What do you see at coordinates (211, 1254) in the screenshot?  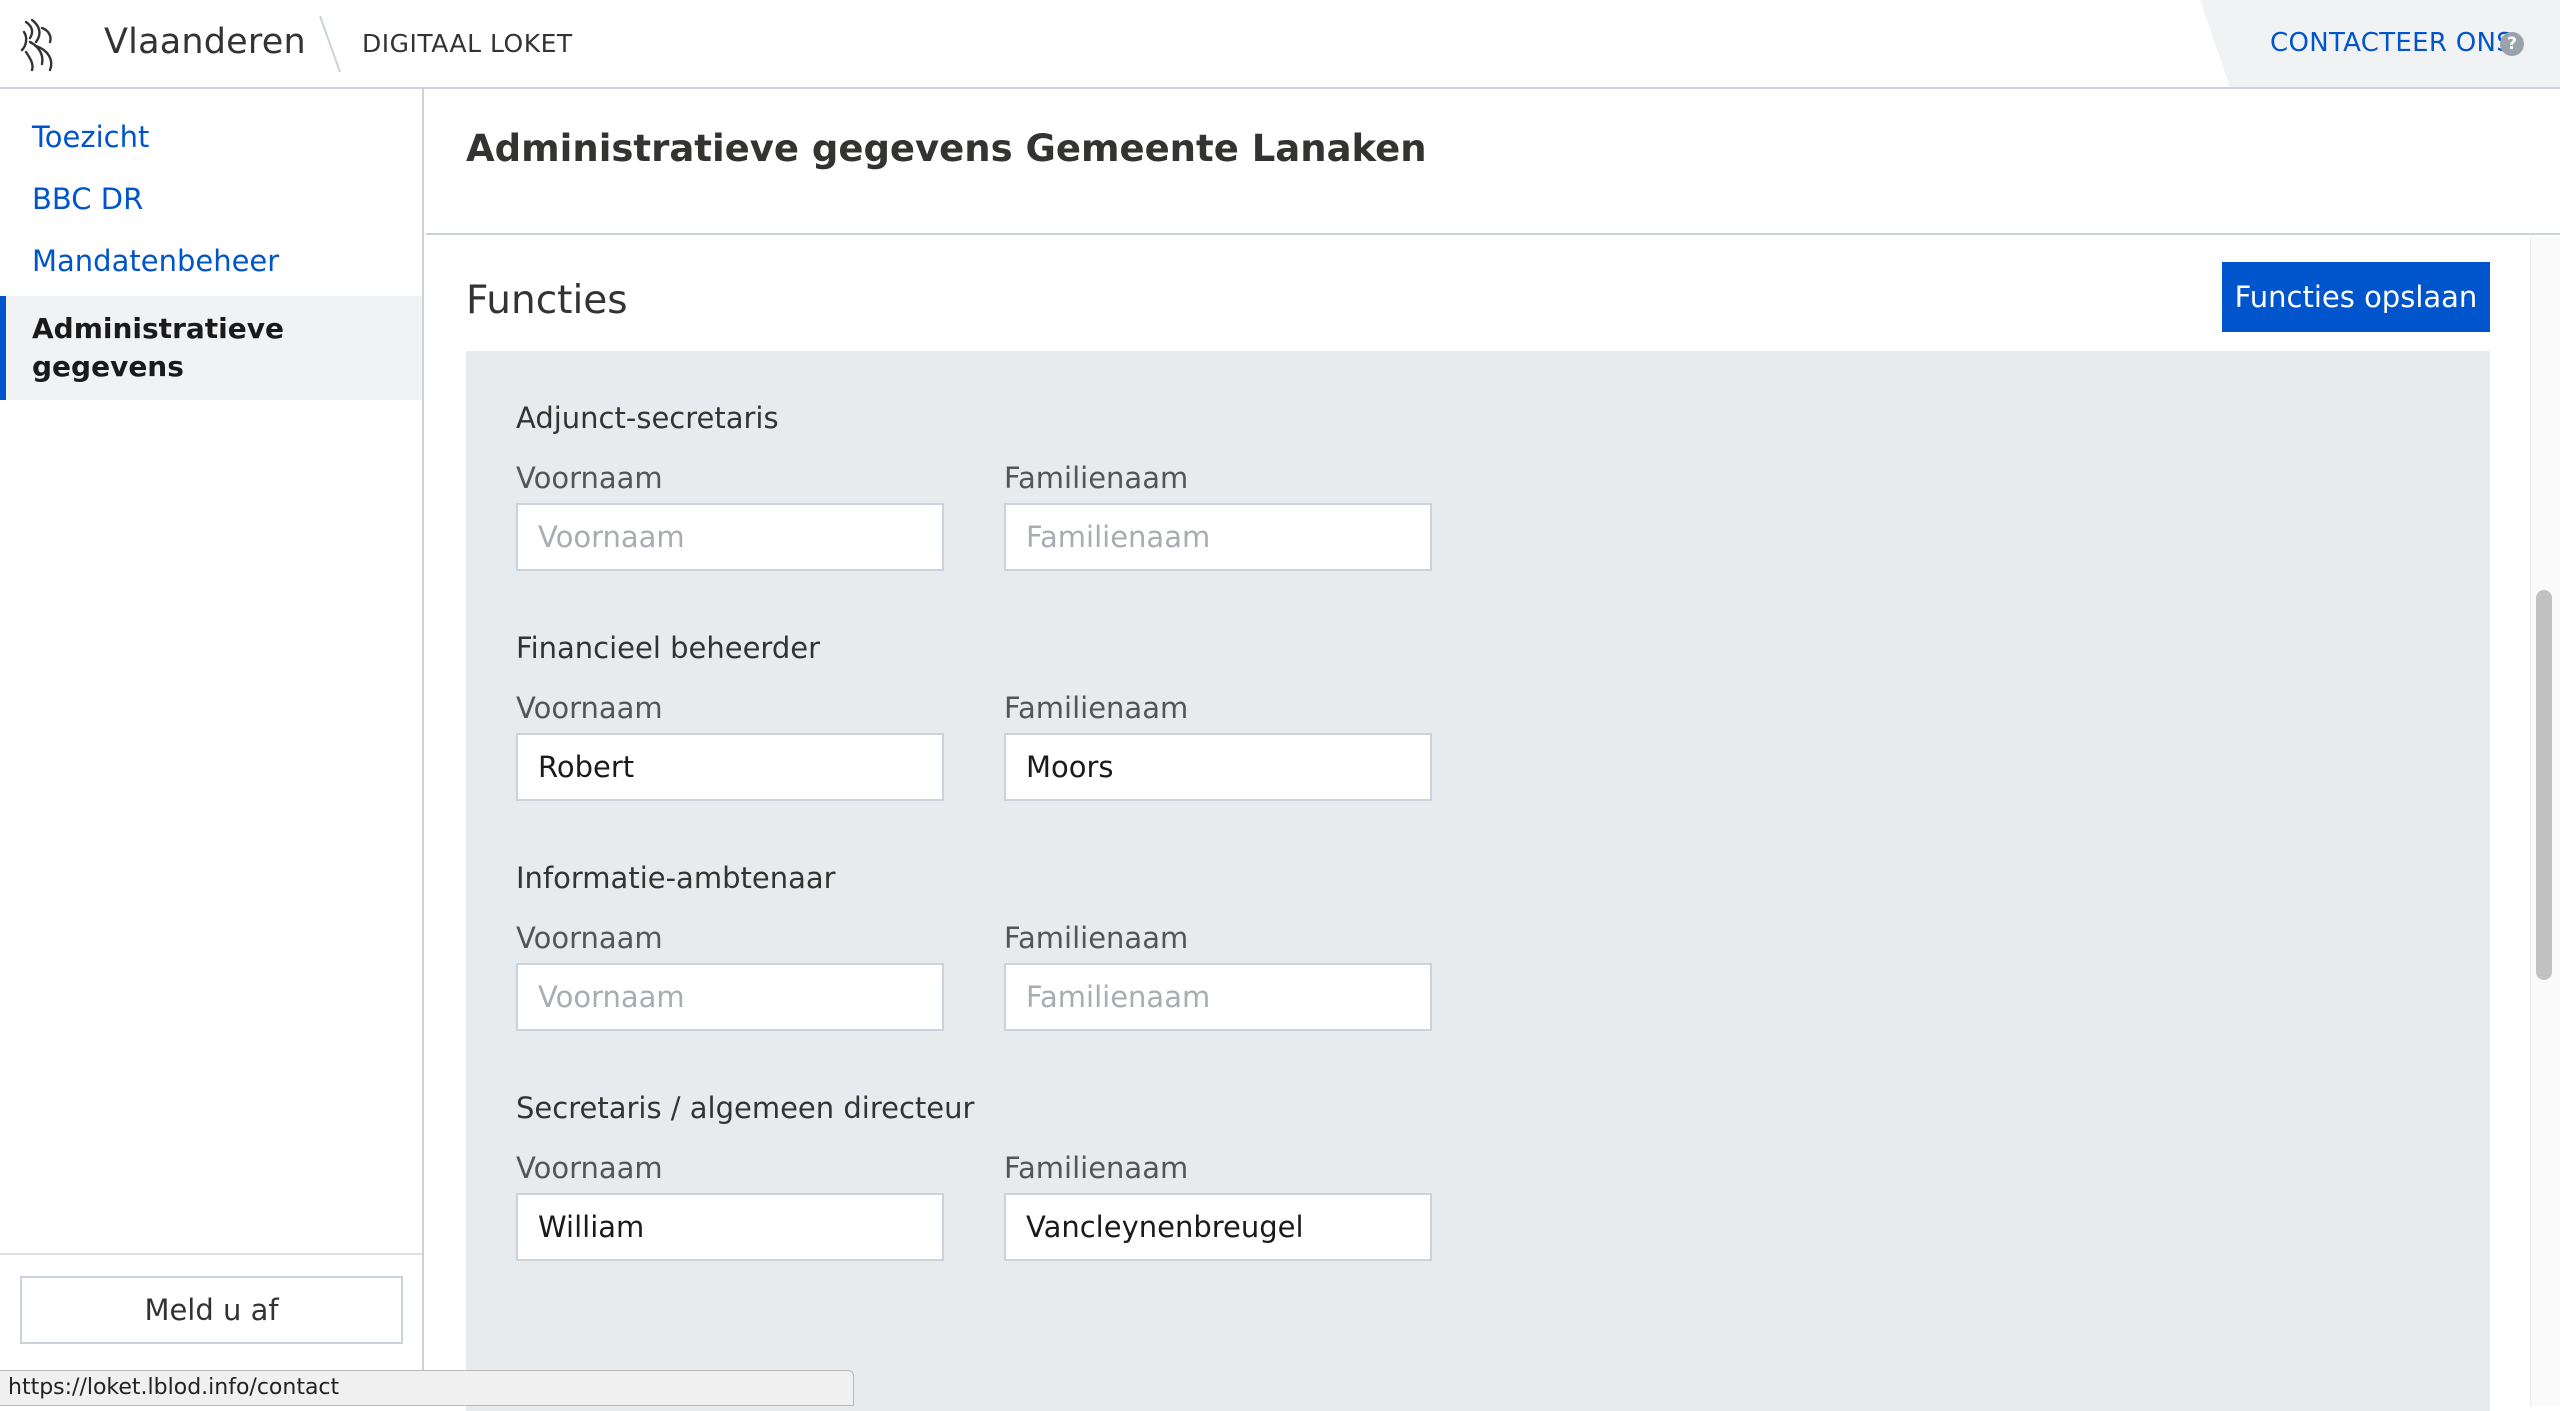 I see `sidebar-divider` at bounding box center [211, 1254].